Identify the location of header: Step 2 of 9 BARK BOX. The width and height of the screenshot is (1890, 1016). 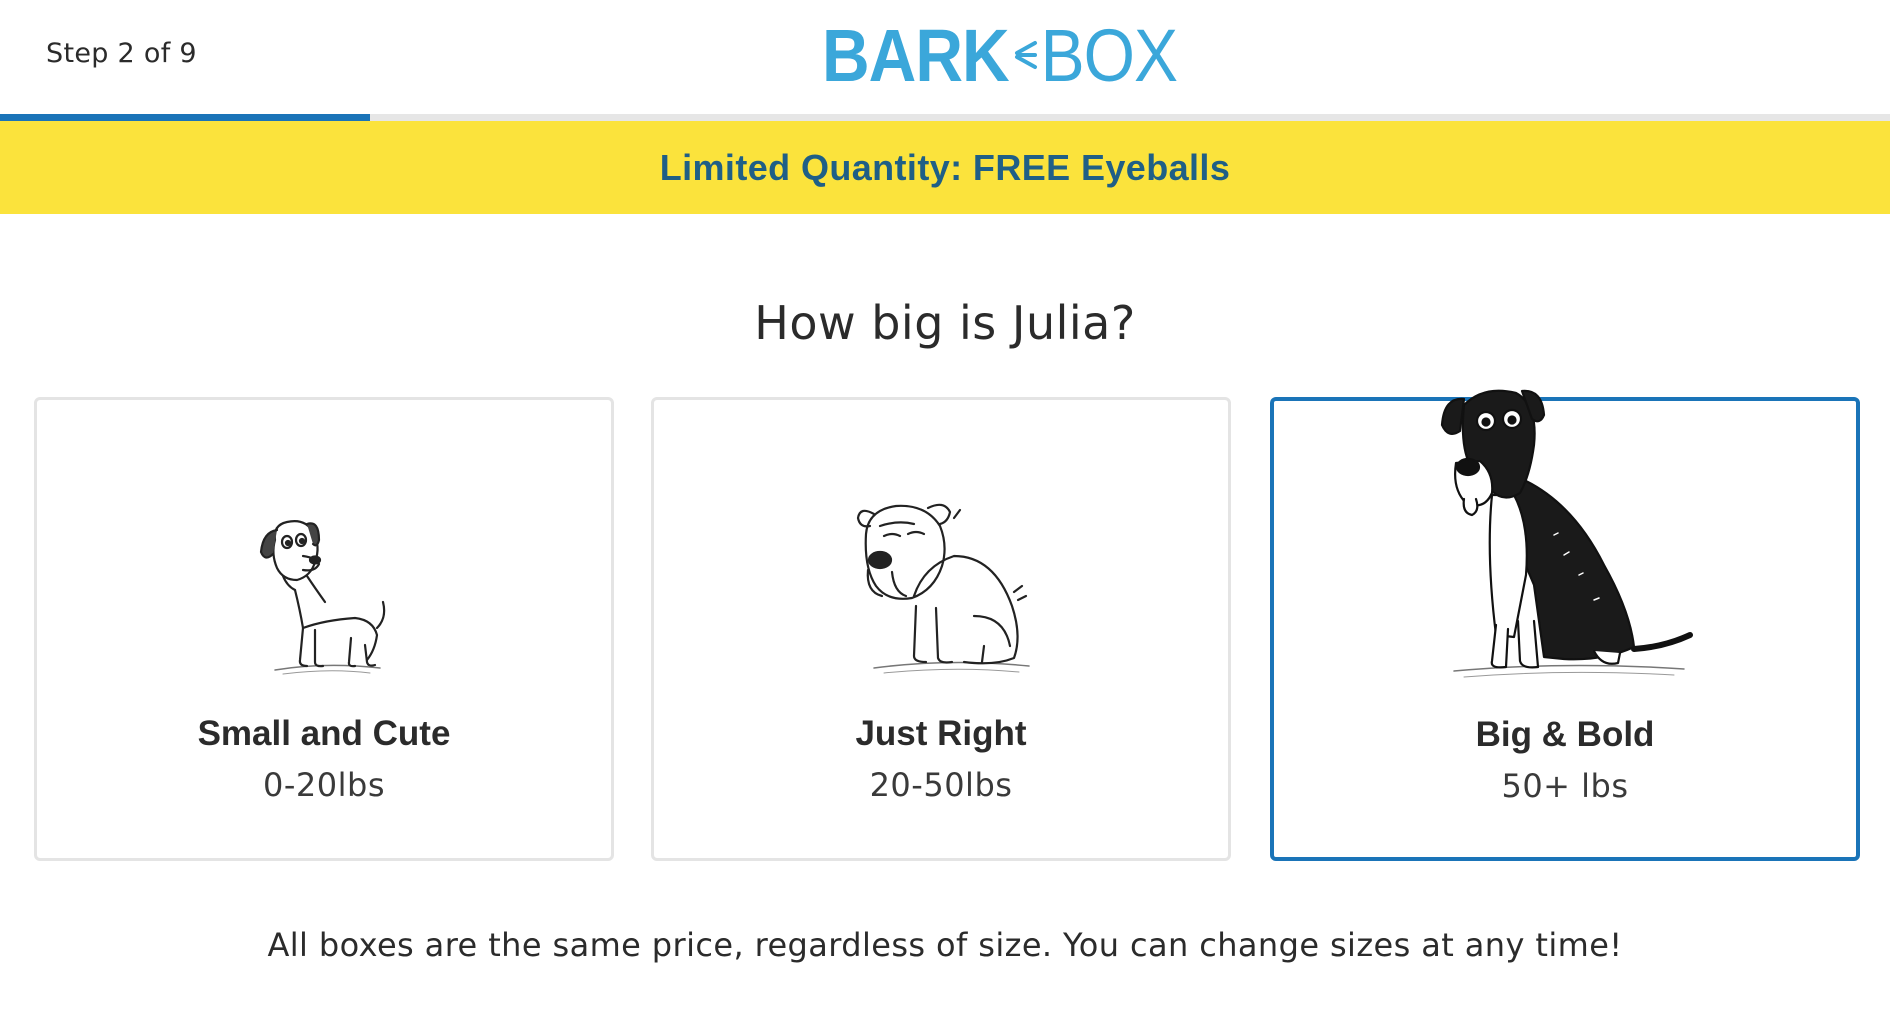
(945, 57).